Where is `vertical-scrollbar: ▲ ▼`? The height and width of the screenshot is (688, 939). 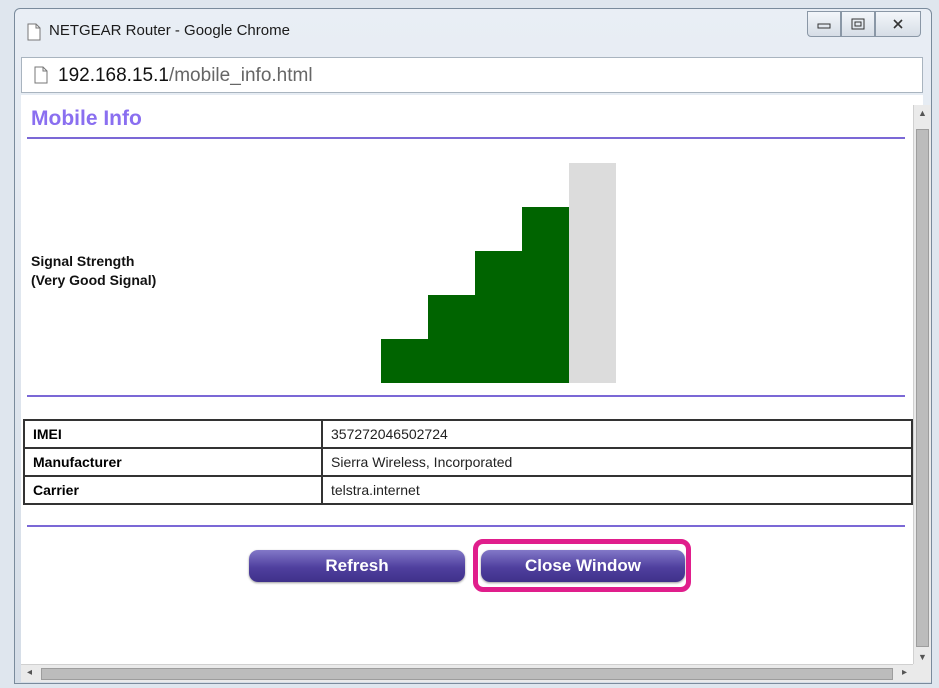
vertical-scrollbar: ▲ ▼ is located at coordinates (922, 385).